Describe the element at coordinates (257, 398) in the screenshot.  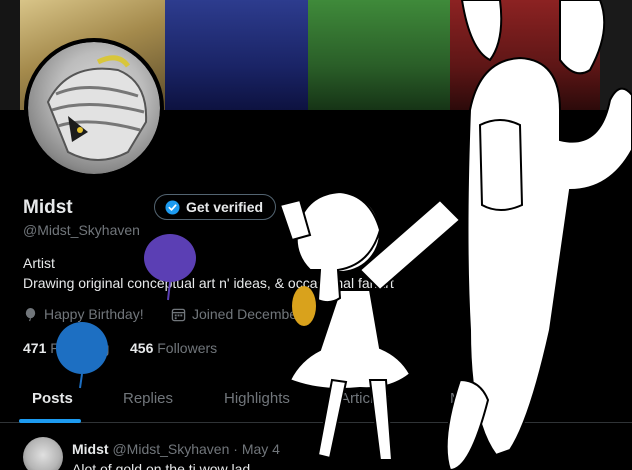
I see `tab-highlights: Highlights` at that location.